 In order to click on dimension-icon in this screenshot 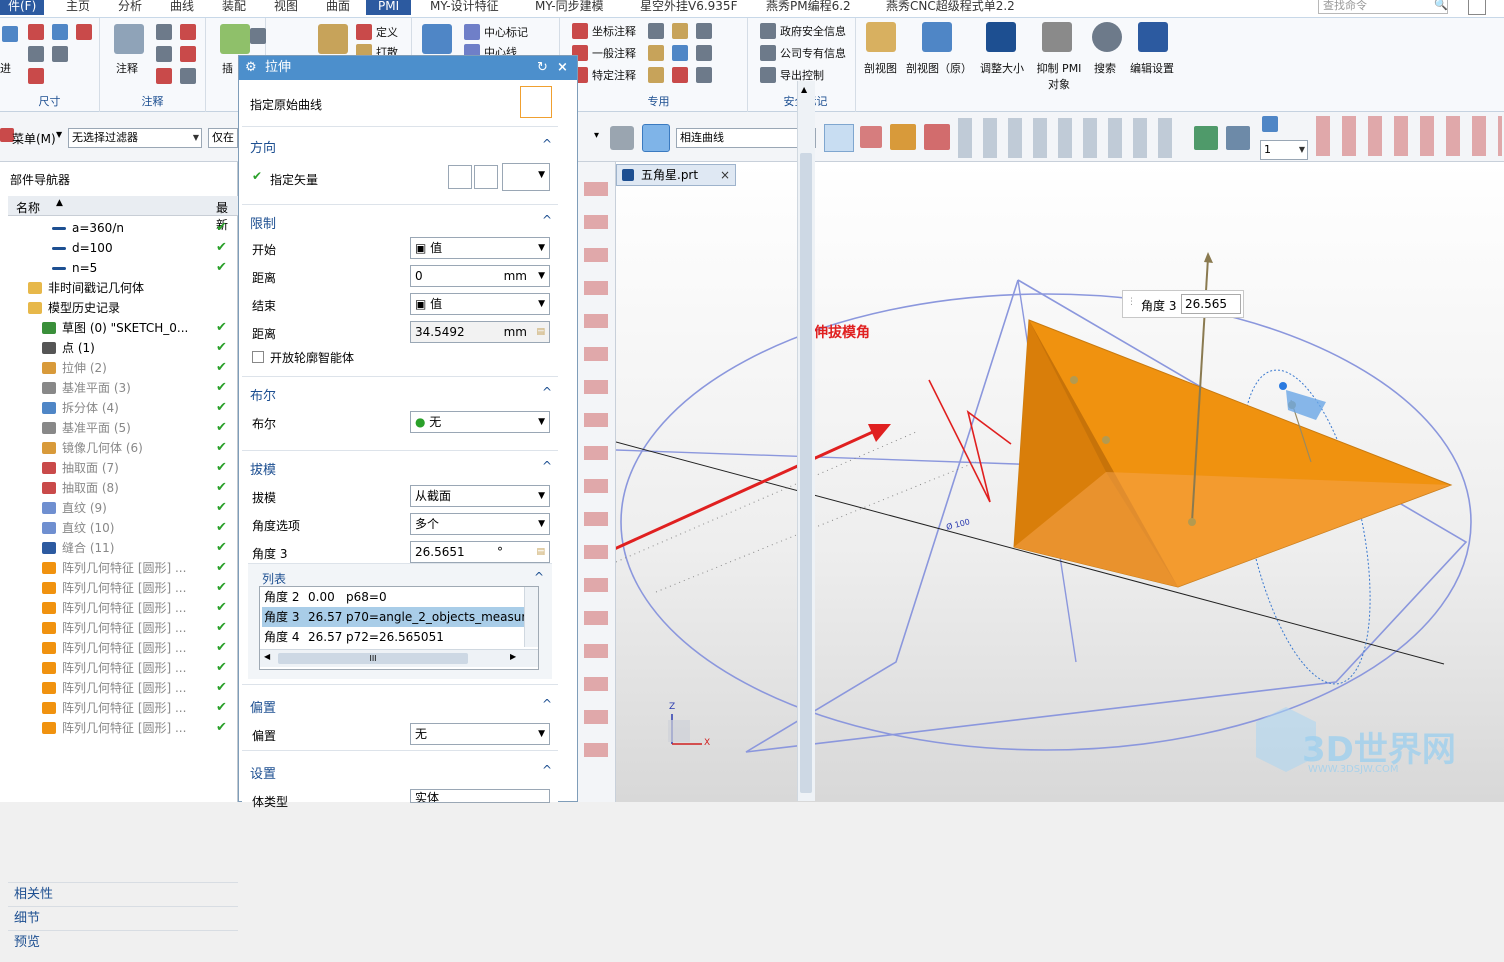, I will do `click(10, 34)`.